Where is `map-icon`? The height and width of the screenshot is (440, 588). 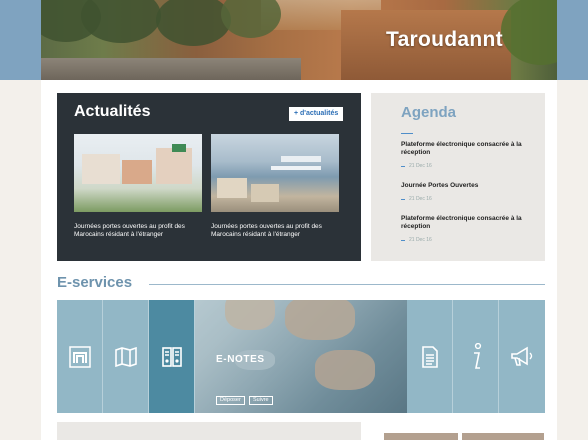
map-icon is located at coordinates (125, 356).